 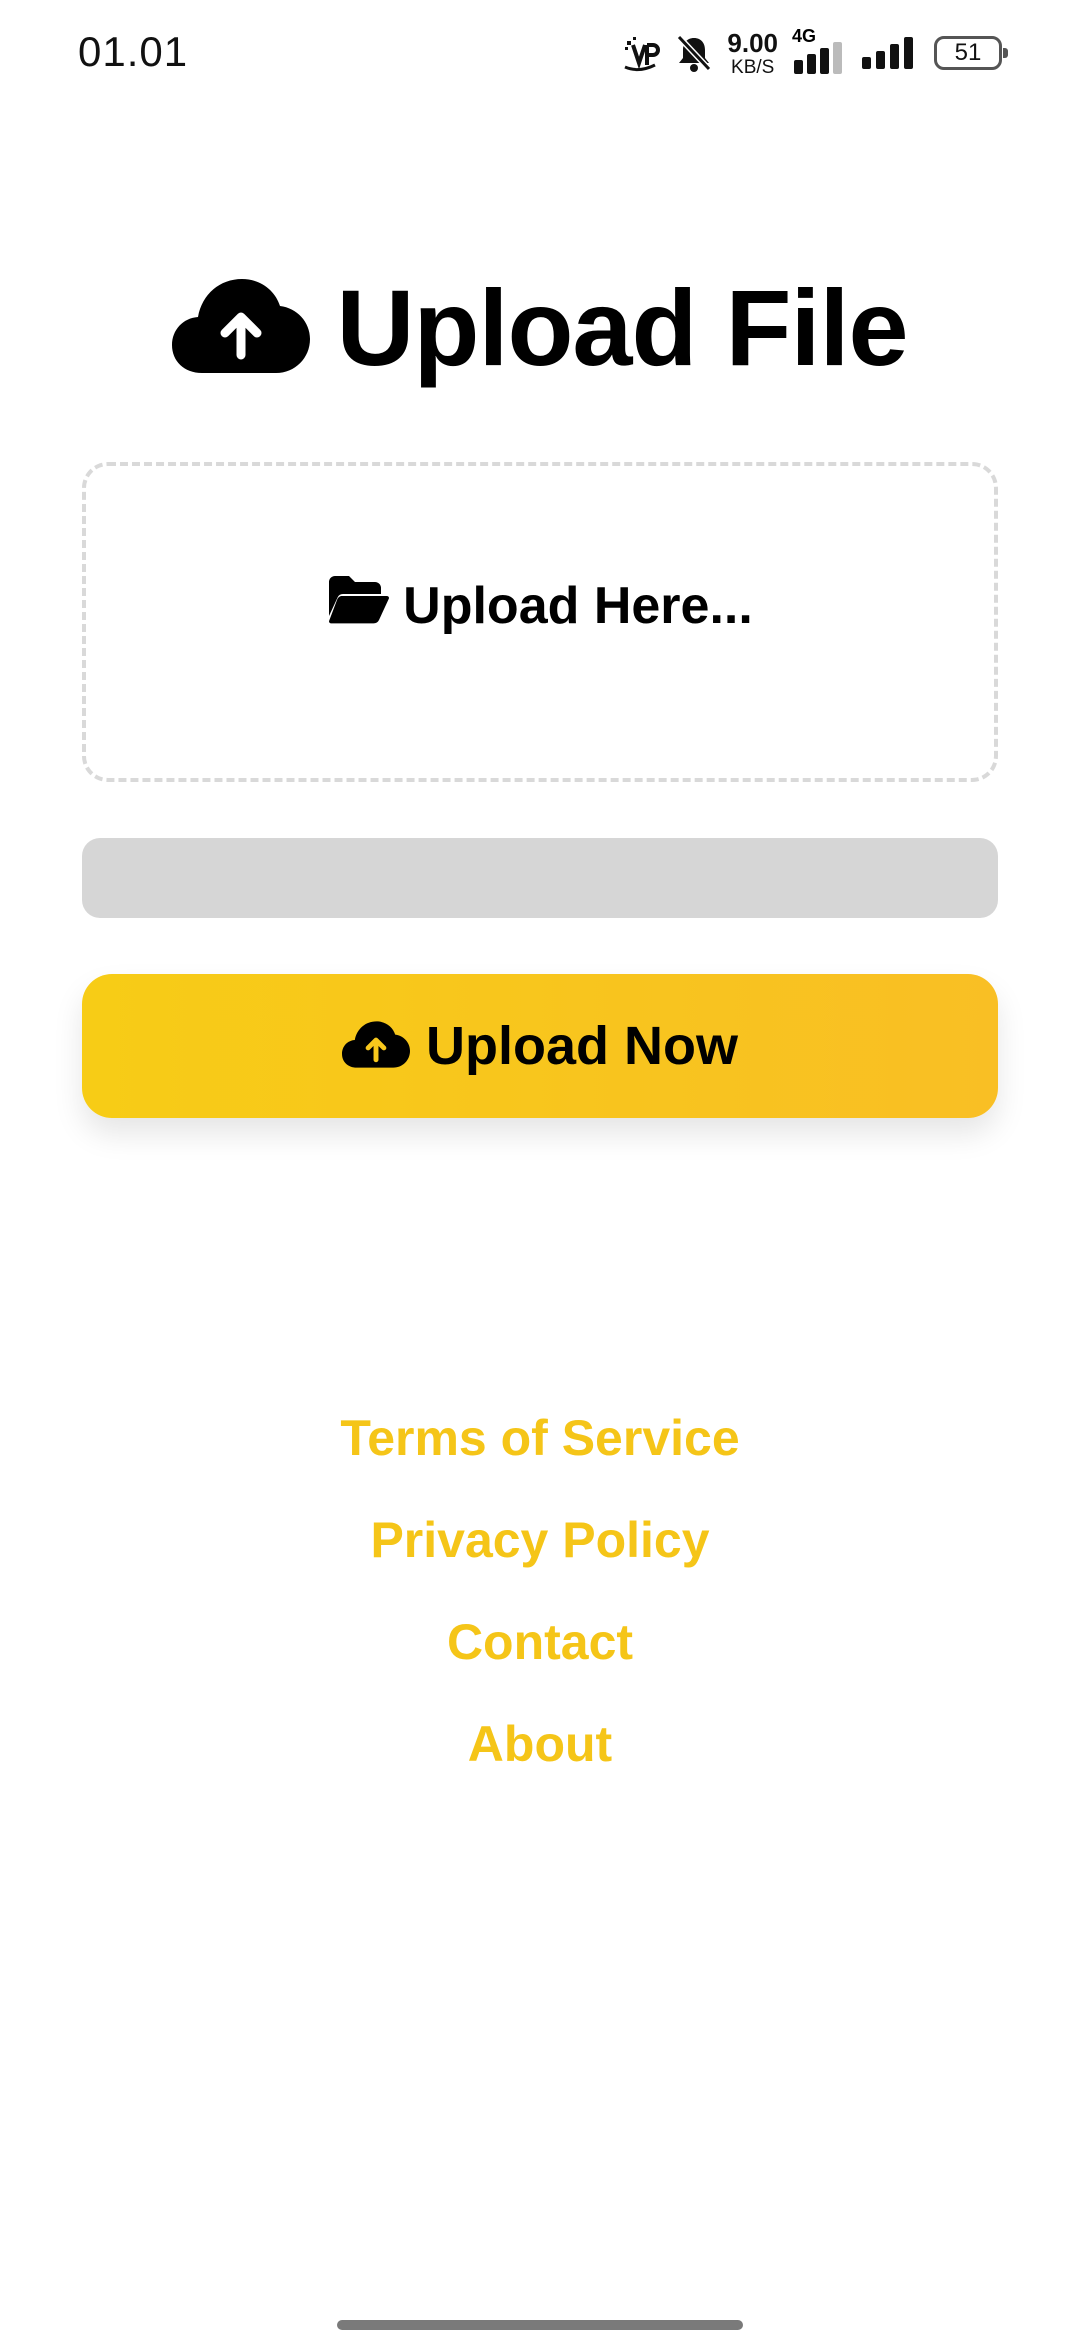 What do you see at coordinates (133, 51) in the screenshot?
I see `status-time: 01.01` at bounding box center [133, 51].